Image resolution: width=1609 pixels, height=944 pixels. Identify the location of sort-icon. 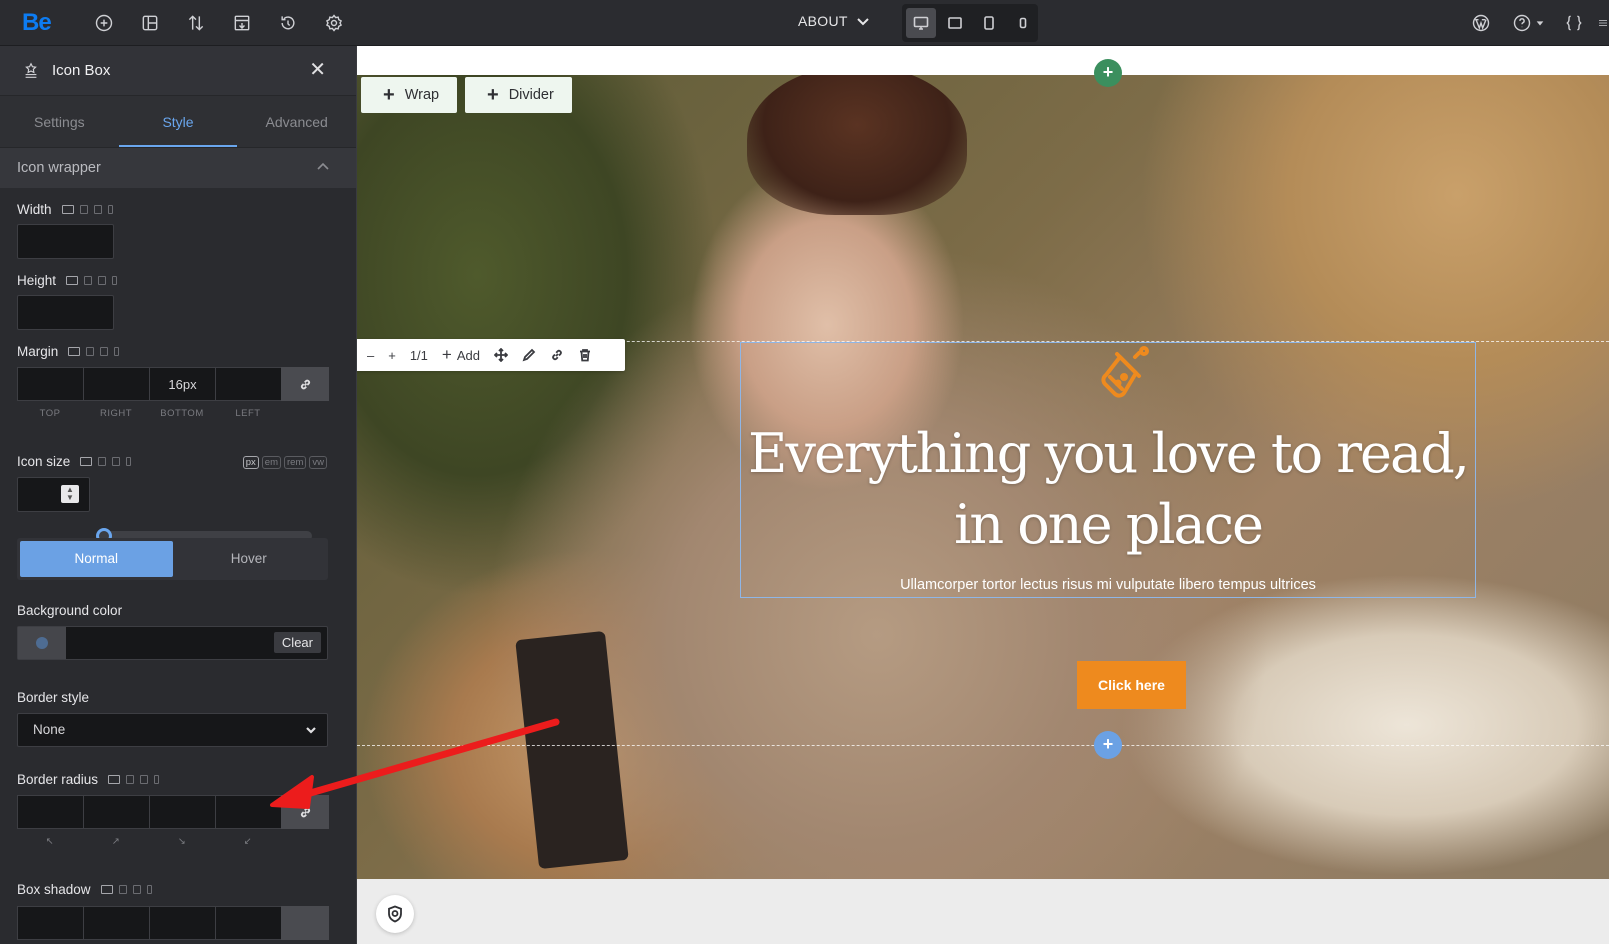
(196, 23).